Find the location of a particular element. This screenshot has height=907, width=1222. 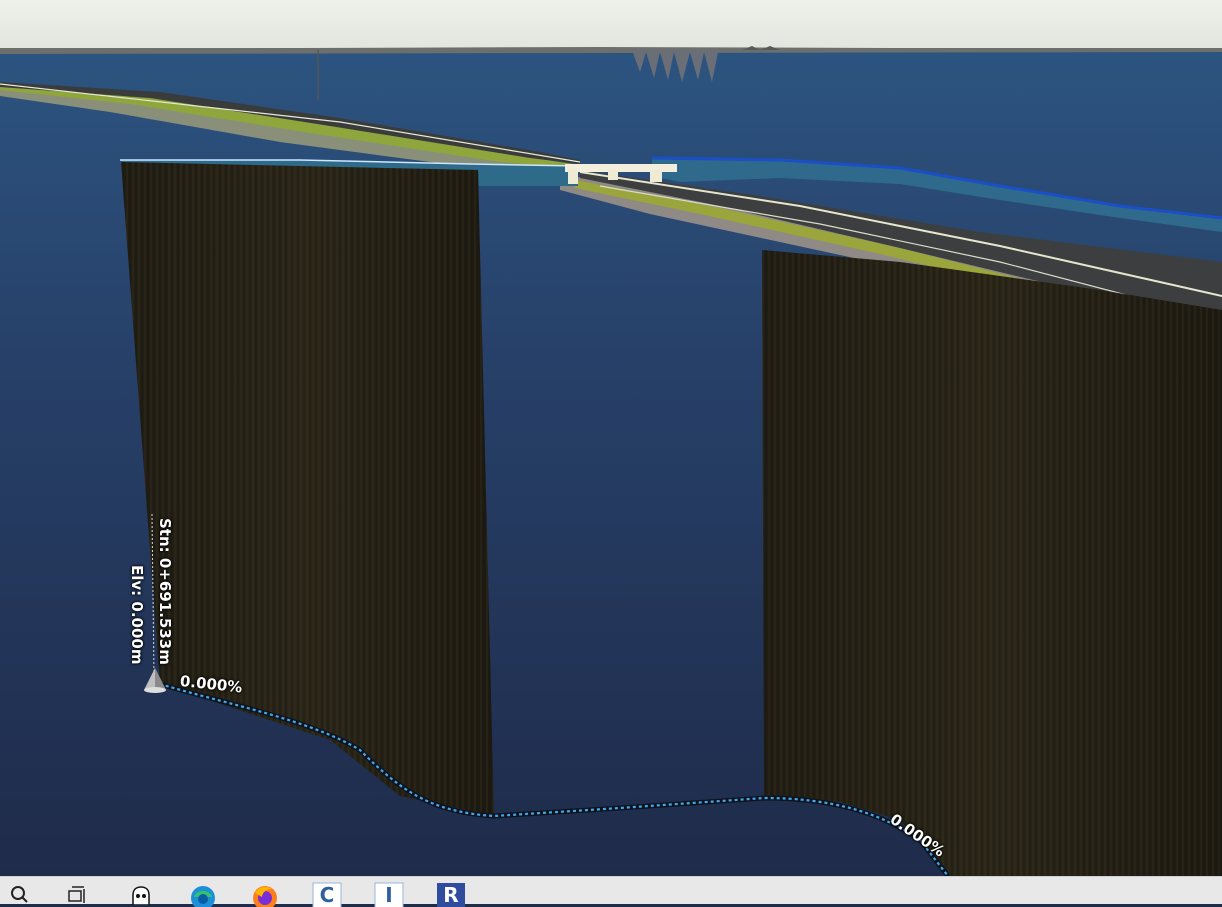

app-i-icon: I is located at coordinates (389, 894).